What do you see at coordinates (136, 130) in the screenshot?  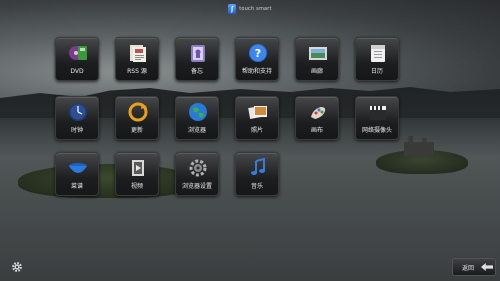 I see `app-label: 更新` at bounding box center [136, 130].